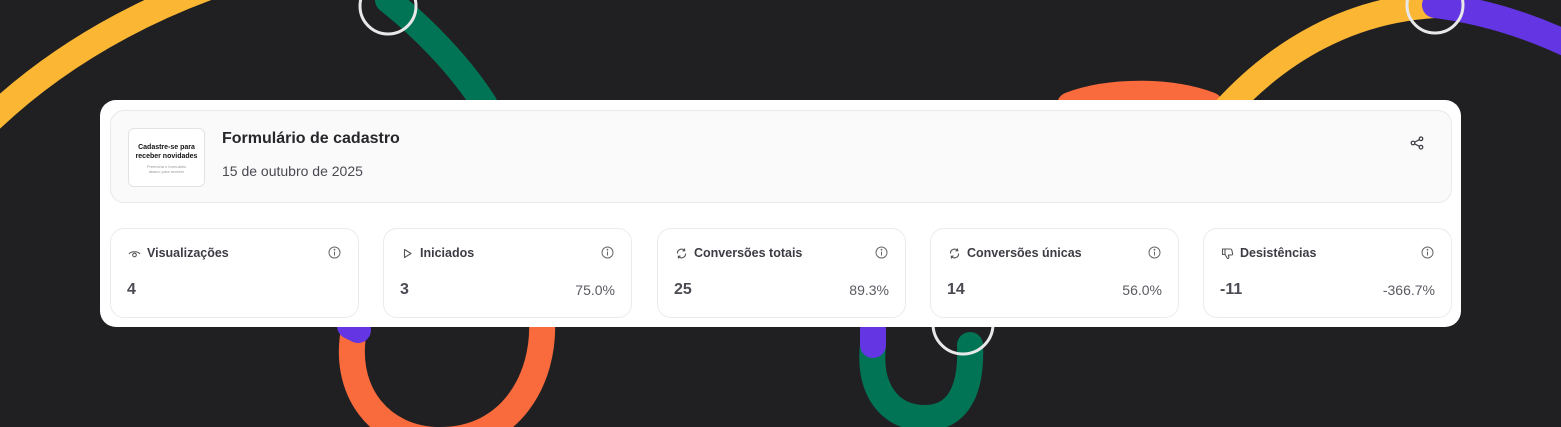  What do you see at coordinates (447, 367) in the screenshot?
I see `bg-curve-orange-bottom` at bounding box center [447, 367].